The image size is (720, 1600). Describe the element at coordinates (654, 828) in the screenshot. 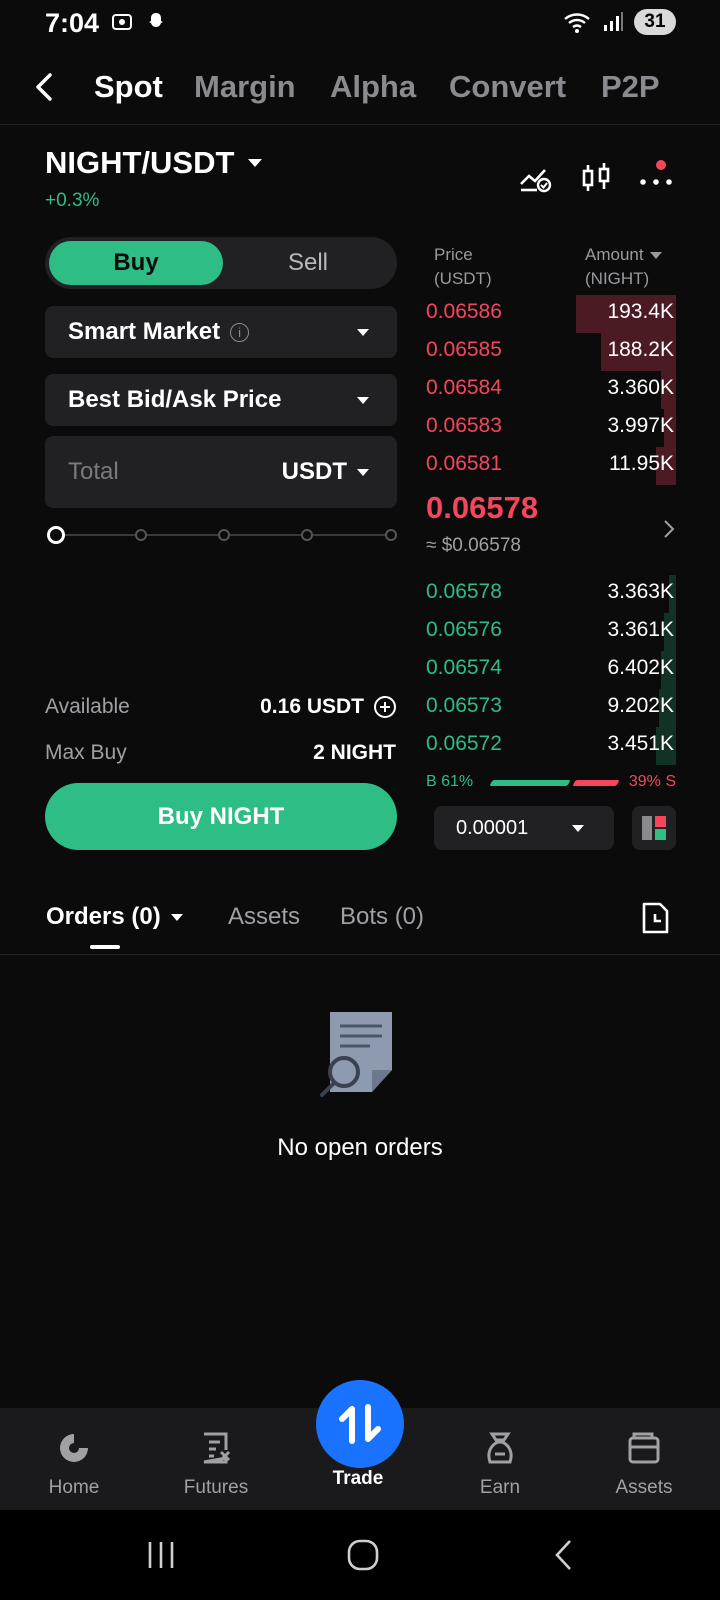

I see `orderbook-layout-icon` at that location.